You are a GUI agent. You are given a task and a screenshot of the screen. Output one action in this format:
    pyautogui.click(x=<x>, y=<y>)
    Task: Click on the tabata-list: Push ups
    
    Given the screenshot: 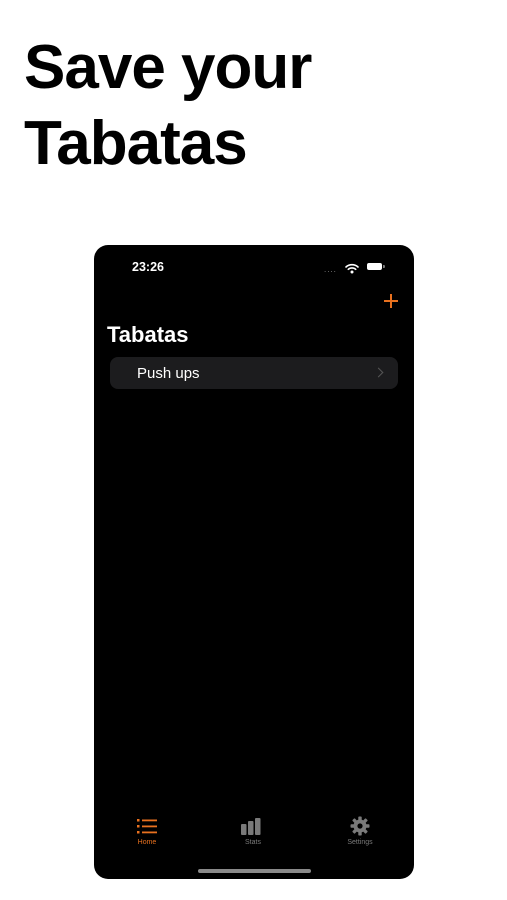 What is the action you would take?
    pyautogui.click(x=254, y=373)
    